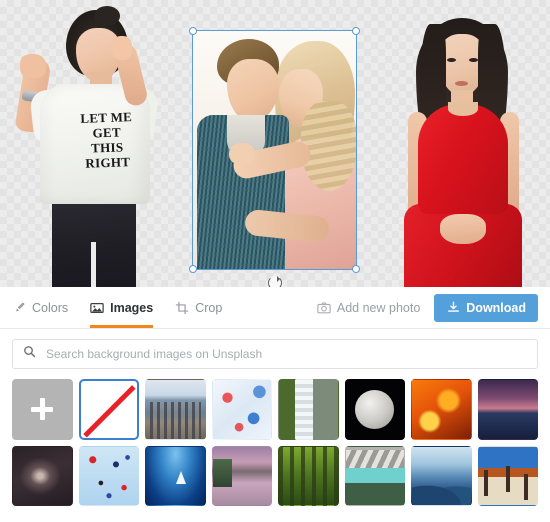  I want to click on thumbnail-no-background, so click(108, 409).